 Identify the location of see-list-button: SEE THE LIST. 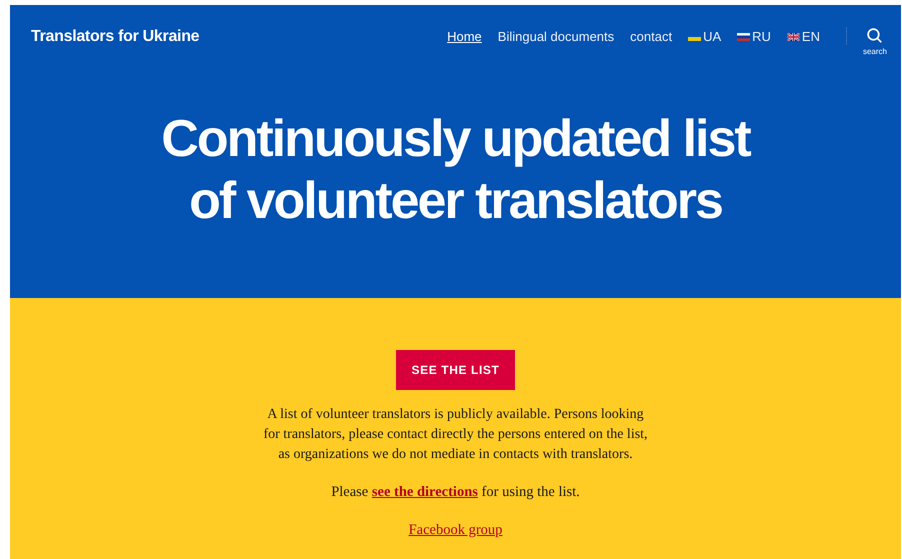
(456, 370).